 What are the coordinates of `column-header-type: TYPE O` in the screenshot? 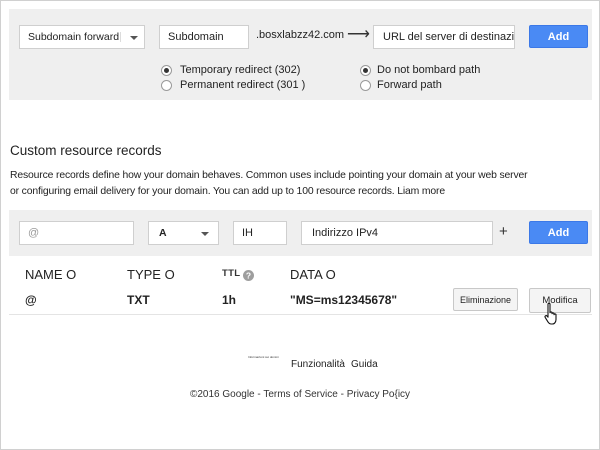 It's located at (151, 274).